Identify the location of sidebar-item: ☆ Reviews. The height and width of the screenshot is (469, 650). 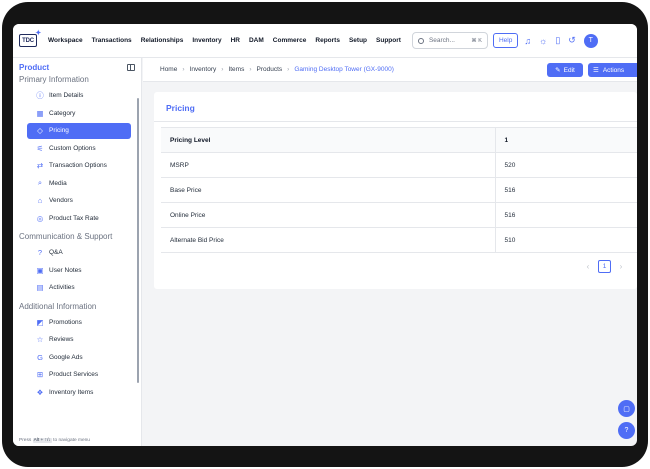
(79, 340).